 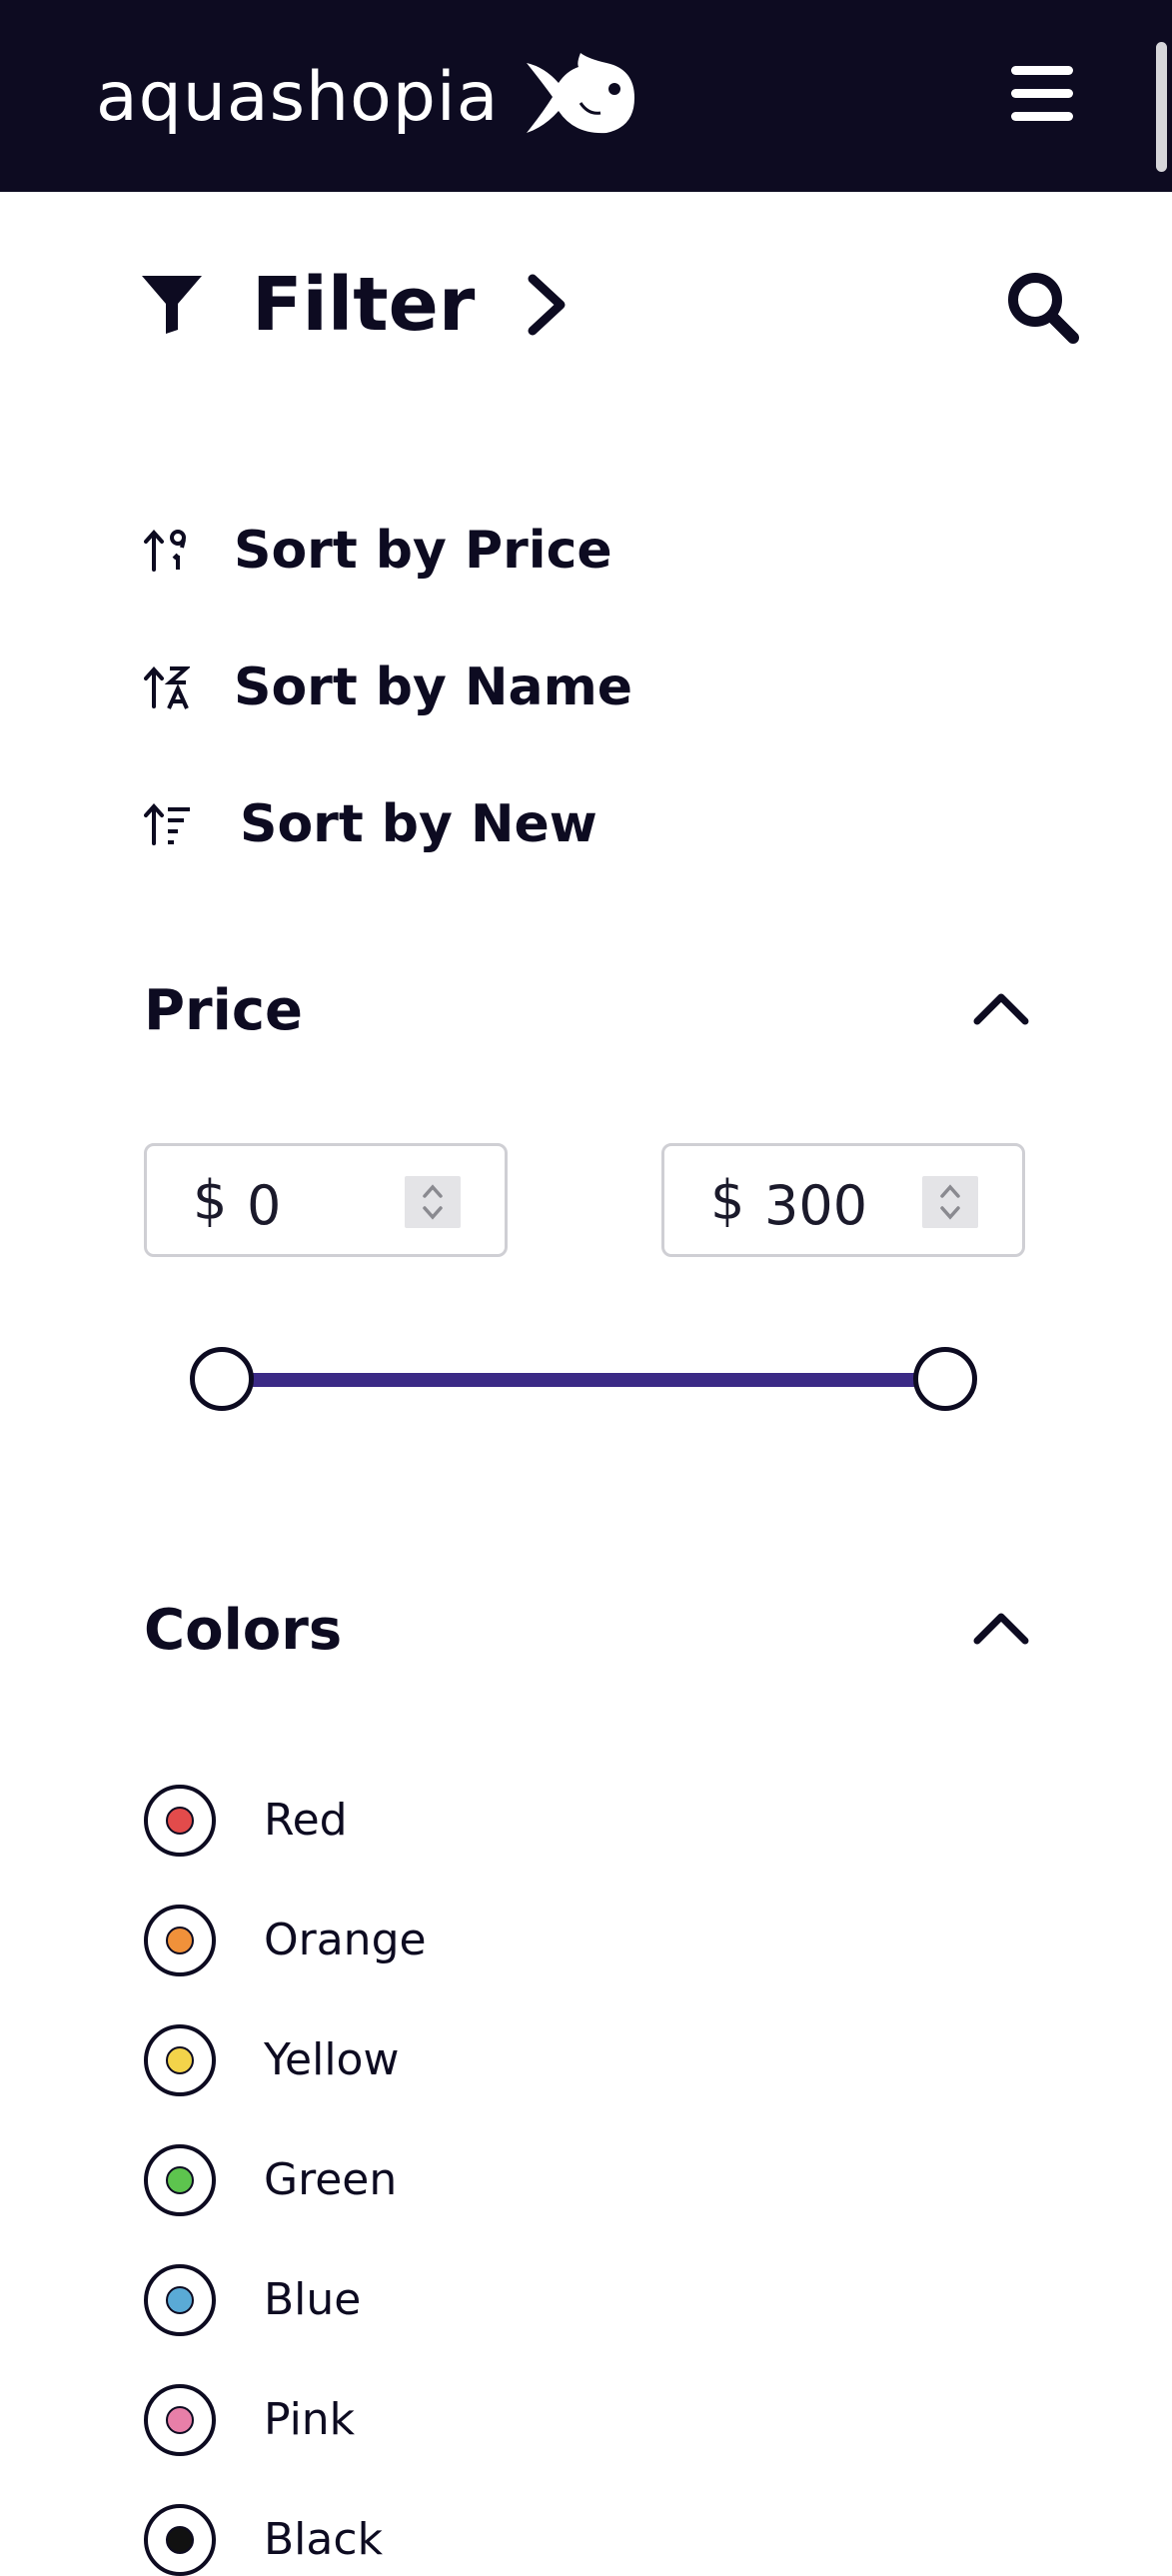 I want to click on min-price-stepper, so click(x=433, y=1202).